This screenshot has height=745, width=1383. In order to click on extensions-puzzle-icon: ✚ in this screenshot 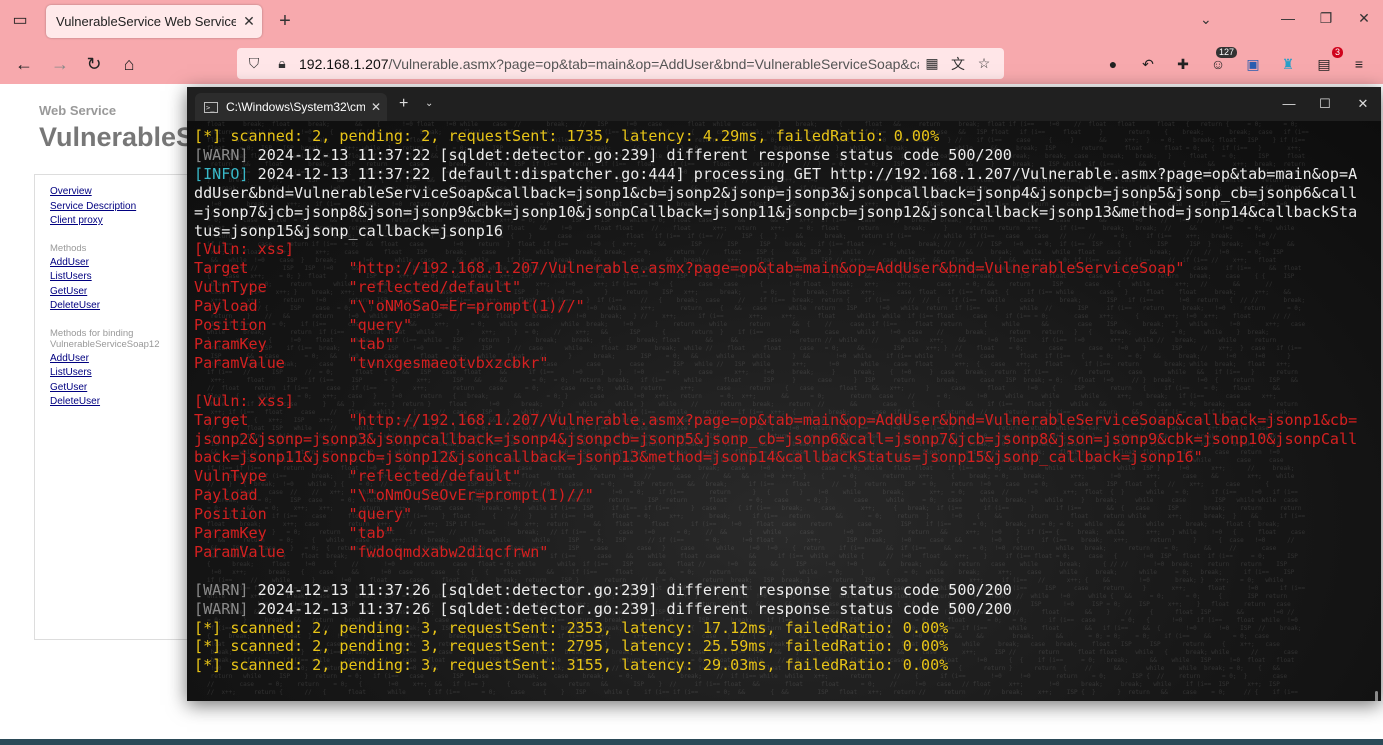, I will do `click(1183, 64)`.